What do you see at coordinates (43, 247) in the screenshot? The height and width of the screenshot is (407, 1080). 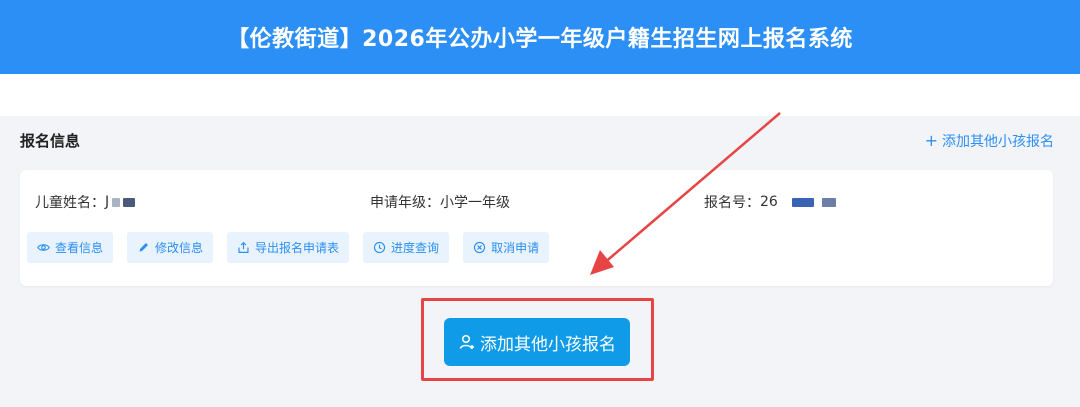 I see `eye-icon` at bounding box center [43, 247].